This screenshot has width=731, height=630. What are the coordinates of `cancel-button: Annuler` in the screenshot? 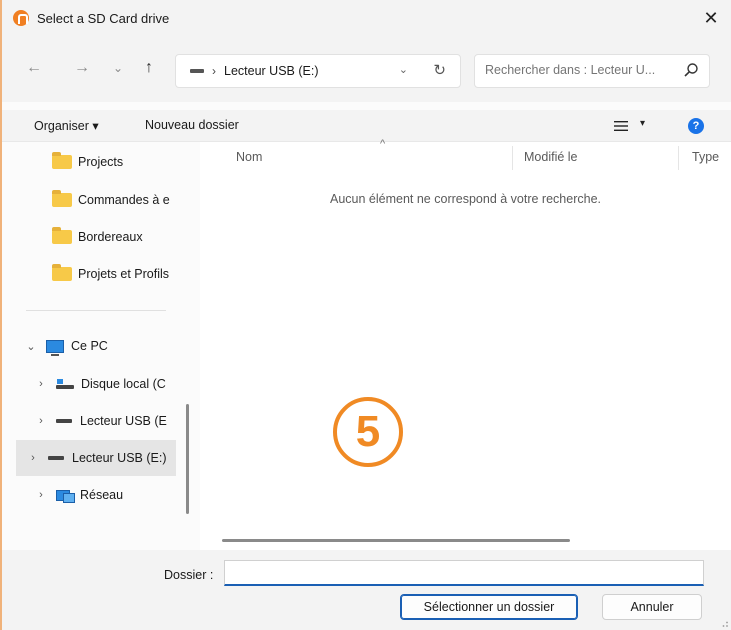 It's located at (652, 607).